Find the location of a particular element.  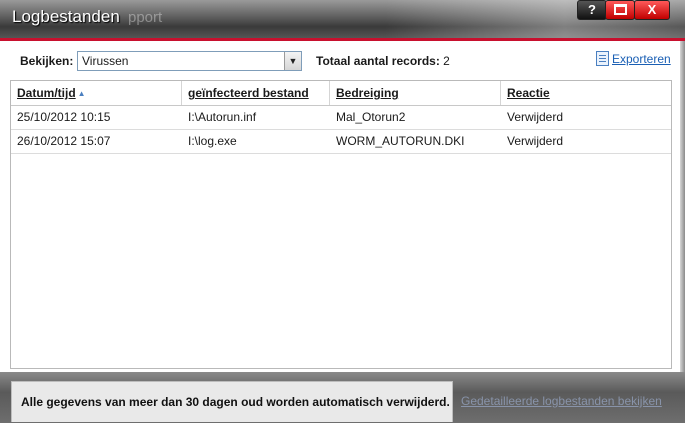

column-header-label: Bedreiging is located at coordinates (367, 93).